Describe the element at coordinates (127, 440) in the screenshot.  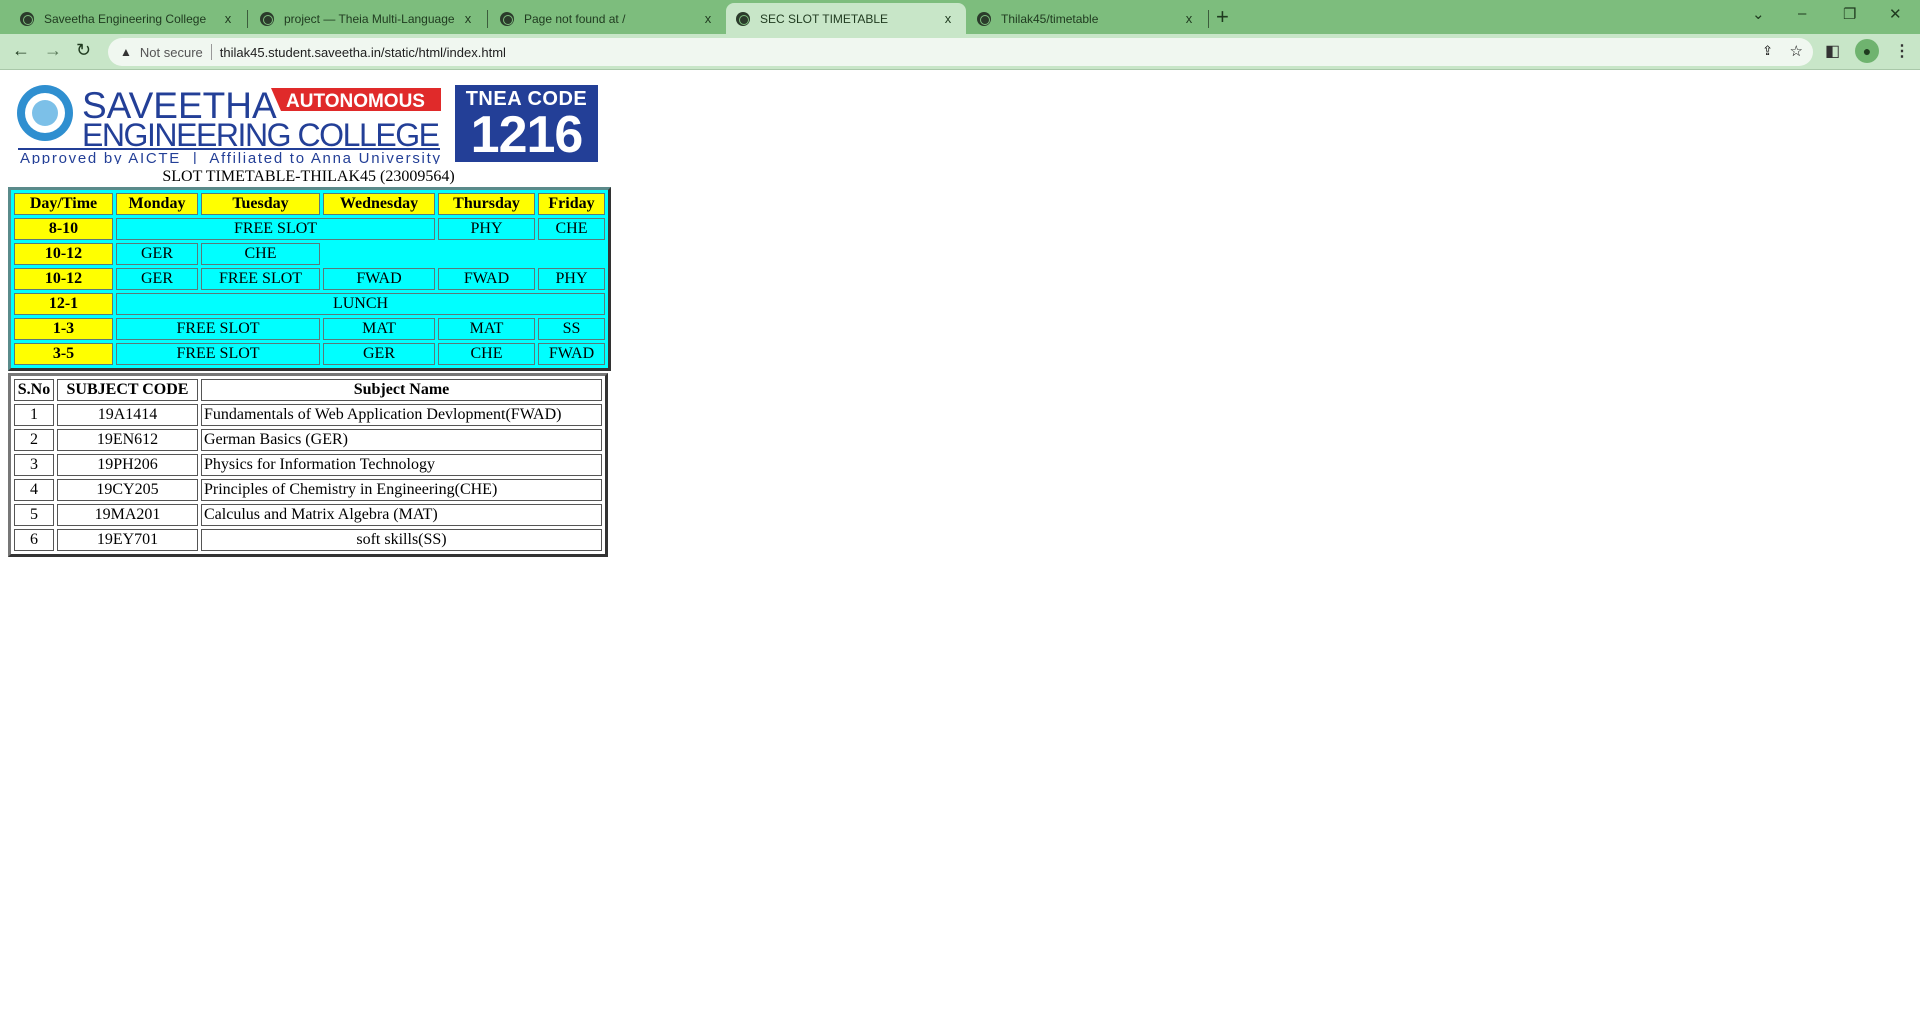
I see `subject-code-cell: 19EN612` at that location.